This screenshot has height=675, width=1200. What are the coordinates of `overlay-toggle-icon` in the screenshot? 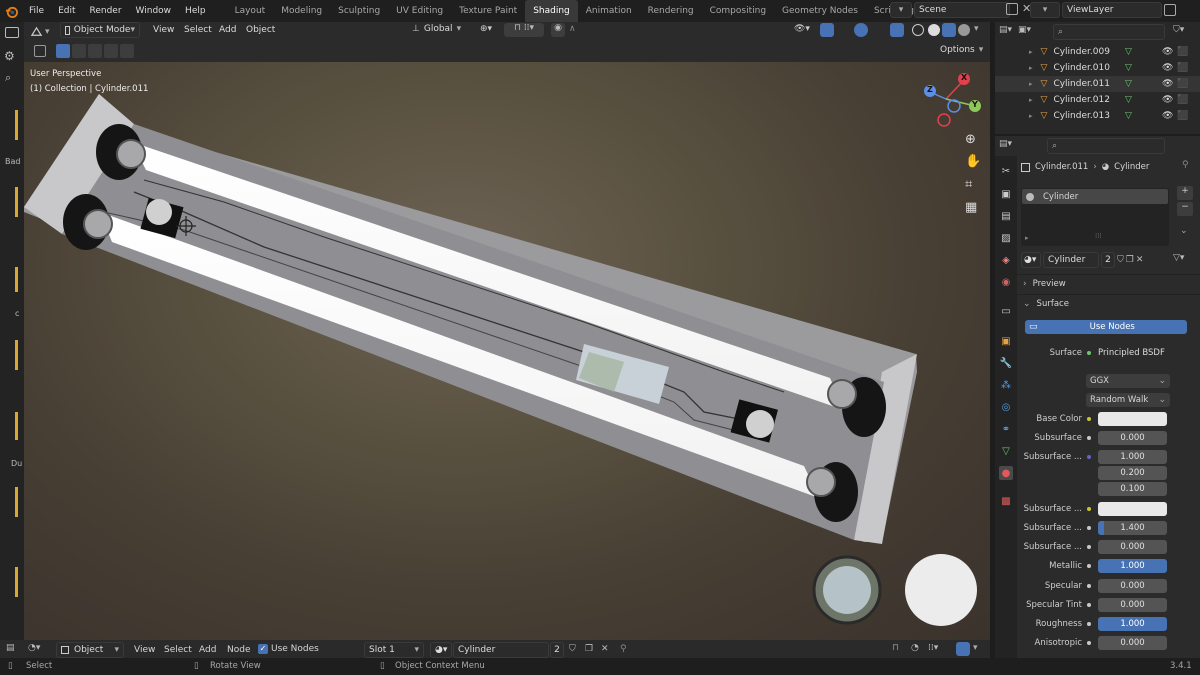 It's located at (963, 649).